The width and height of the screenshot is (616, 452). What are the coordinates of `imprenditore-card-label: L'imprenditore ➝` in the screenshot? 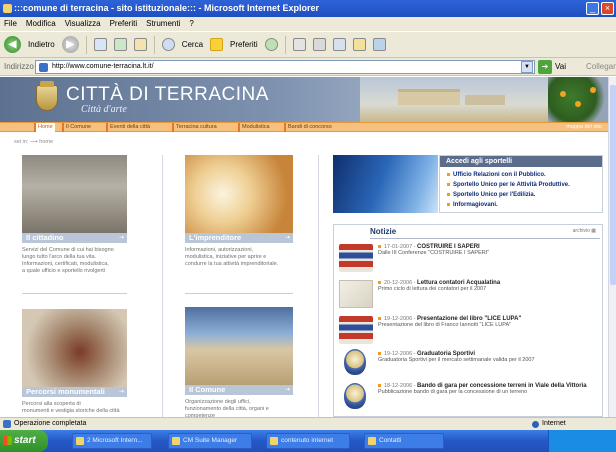 It's located at (239, 238).